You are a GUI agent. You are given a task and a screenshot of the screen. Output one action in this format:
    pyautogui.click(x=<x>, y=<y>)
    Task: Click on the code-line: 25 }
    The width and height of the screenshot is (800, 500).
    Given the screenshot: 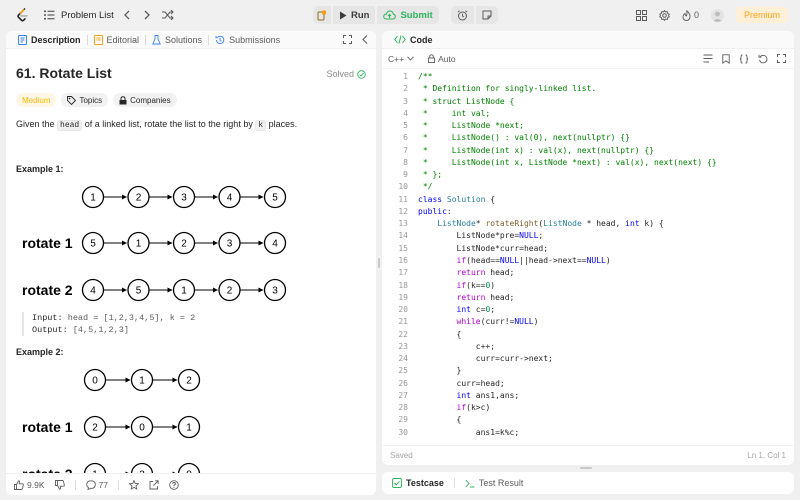 What is the action you would take?
    pyautogui.click(x=588, y=371)
    